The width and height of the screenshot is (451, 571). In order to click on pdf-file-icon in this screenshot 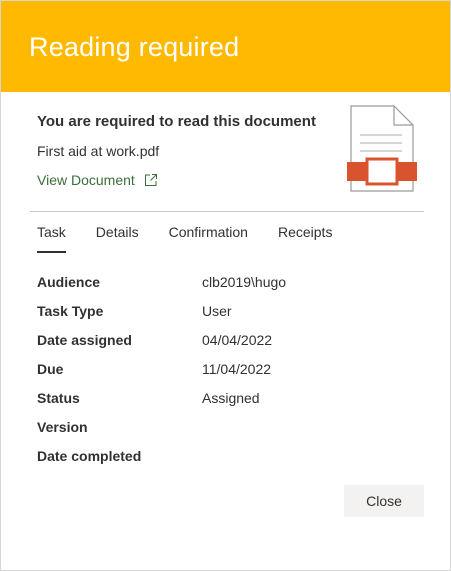, I will do `click(382, 149)`.